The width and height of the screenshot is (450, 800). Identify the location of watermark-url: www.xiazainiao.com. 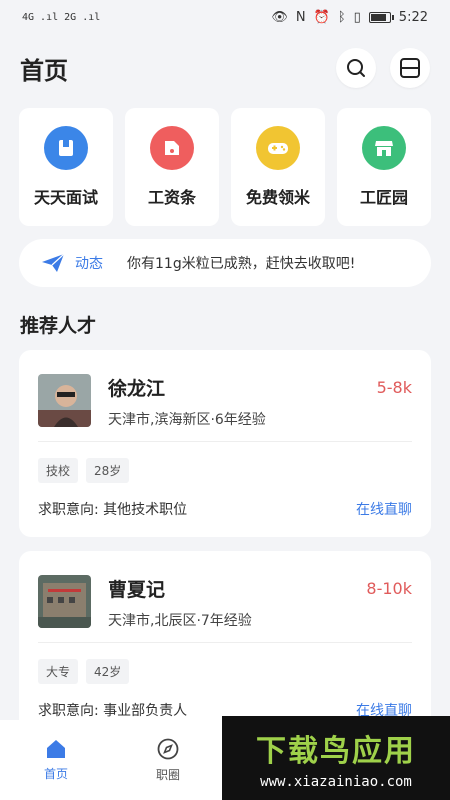
(336, 782).